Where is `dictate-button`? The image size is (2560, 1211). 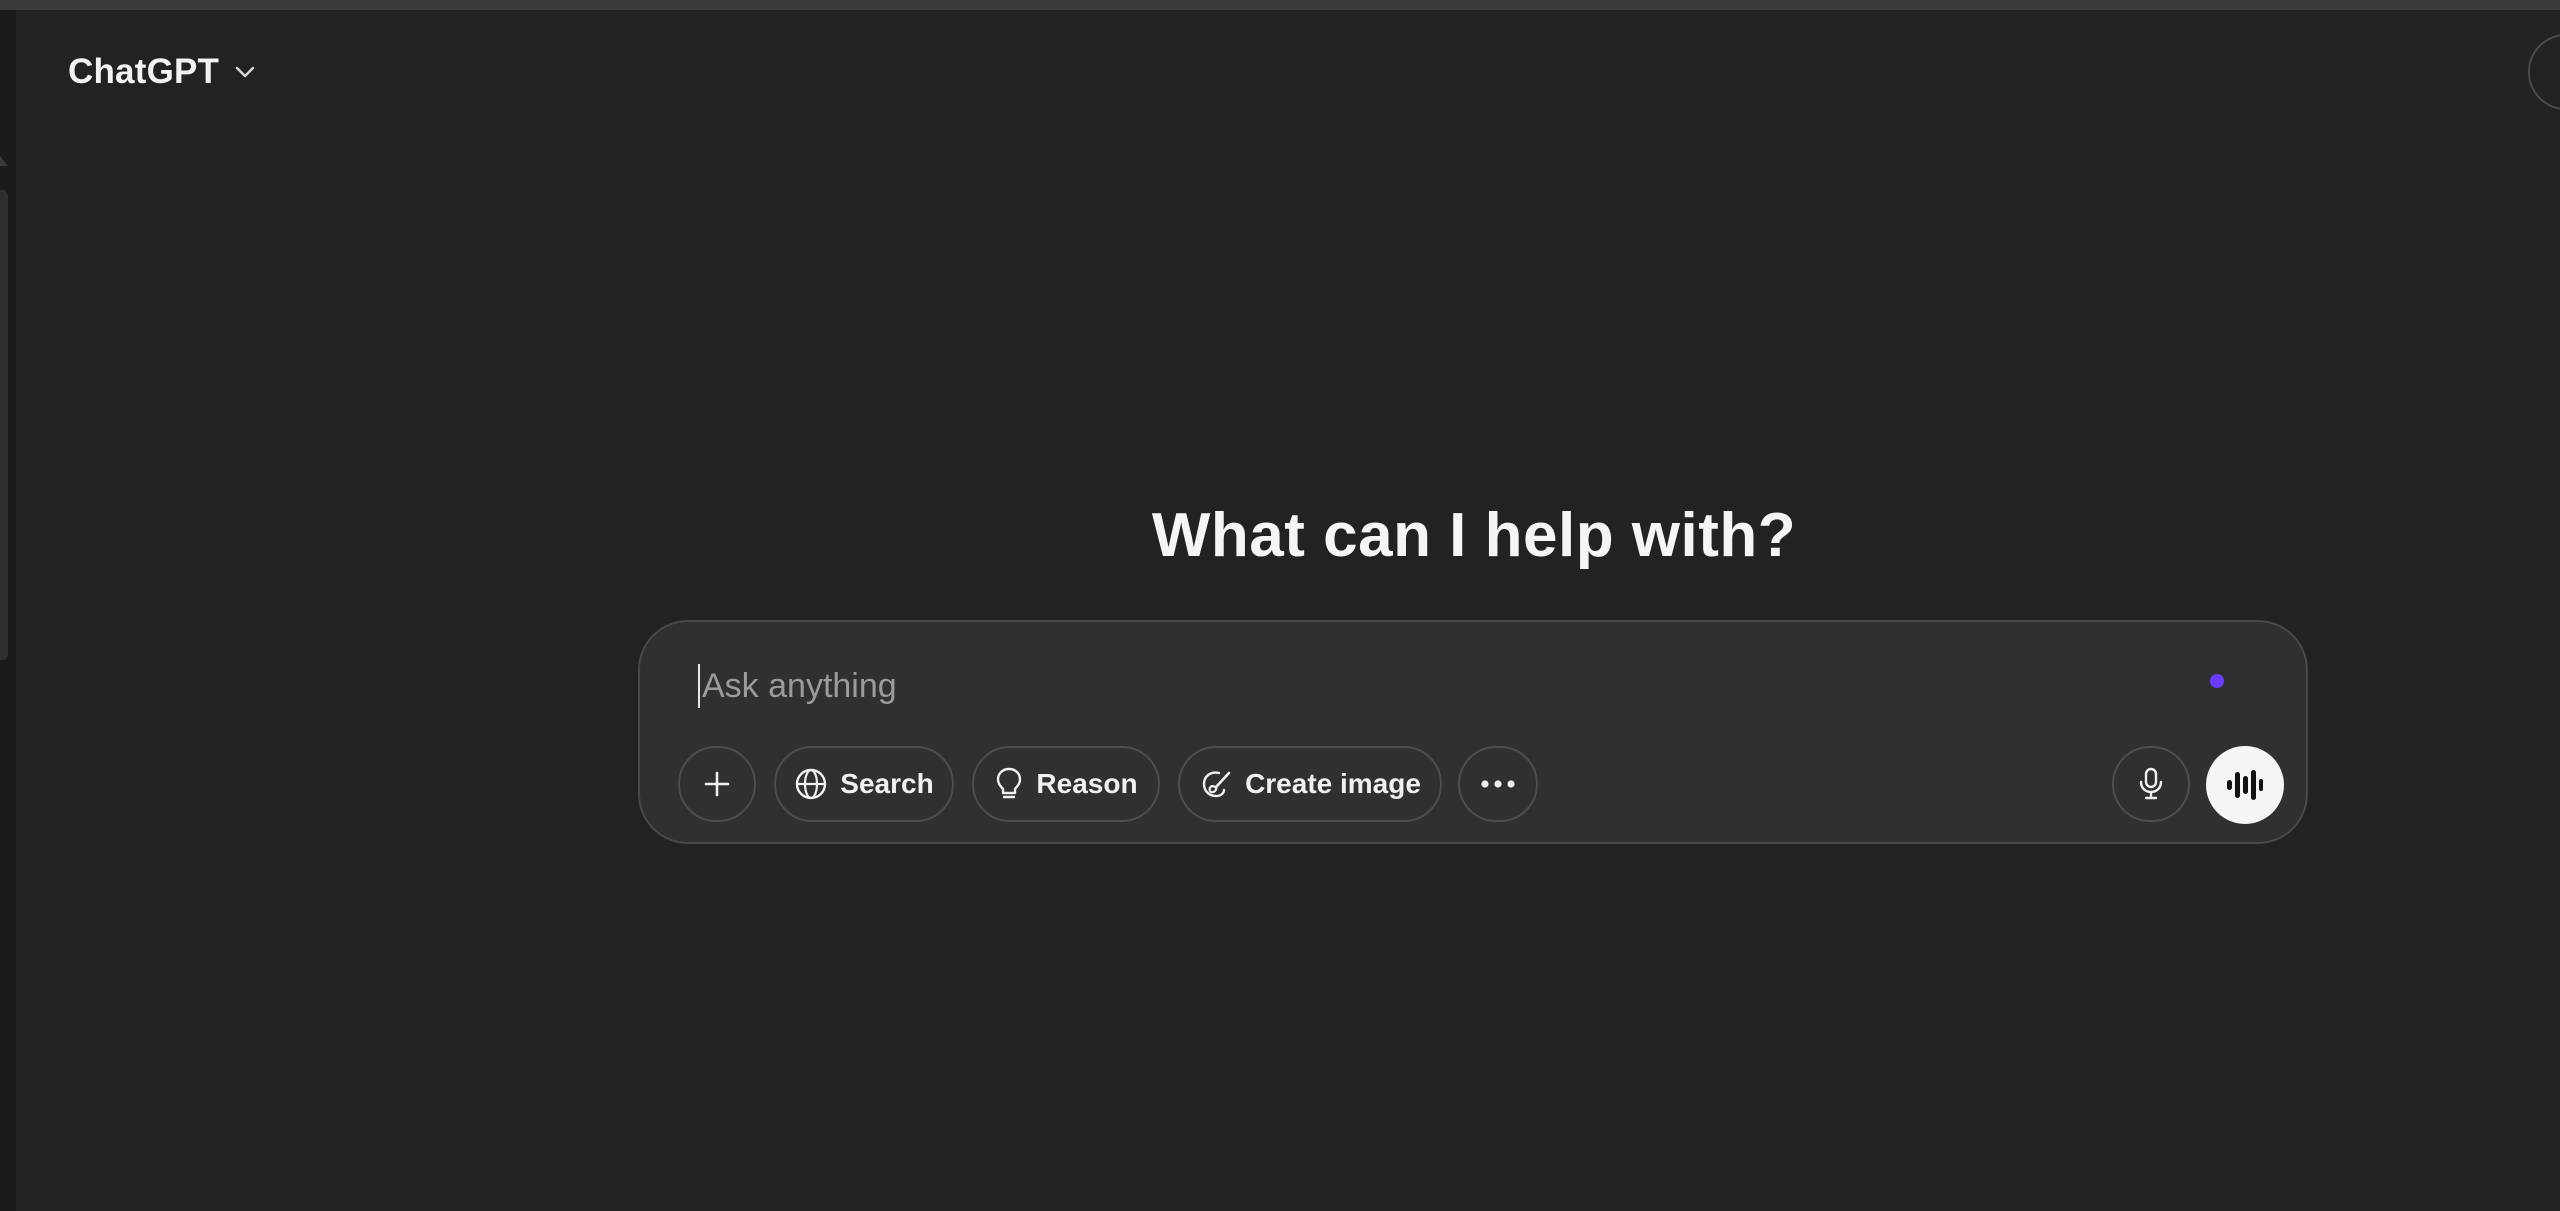 dictate-button is located at coordinates (2151, 784).